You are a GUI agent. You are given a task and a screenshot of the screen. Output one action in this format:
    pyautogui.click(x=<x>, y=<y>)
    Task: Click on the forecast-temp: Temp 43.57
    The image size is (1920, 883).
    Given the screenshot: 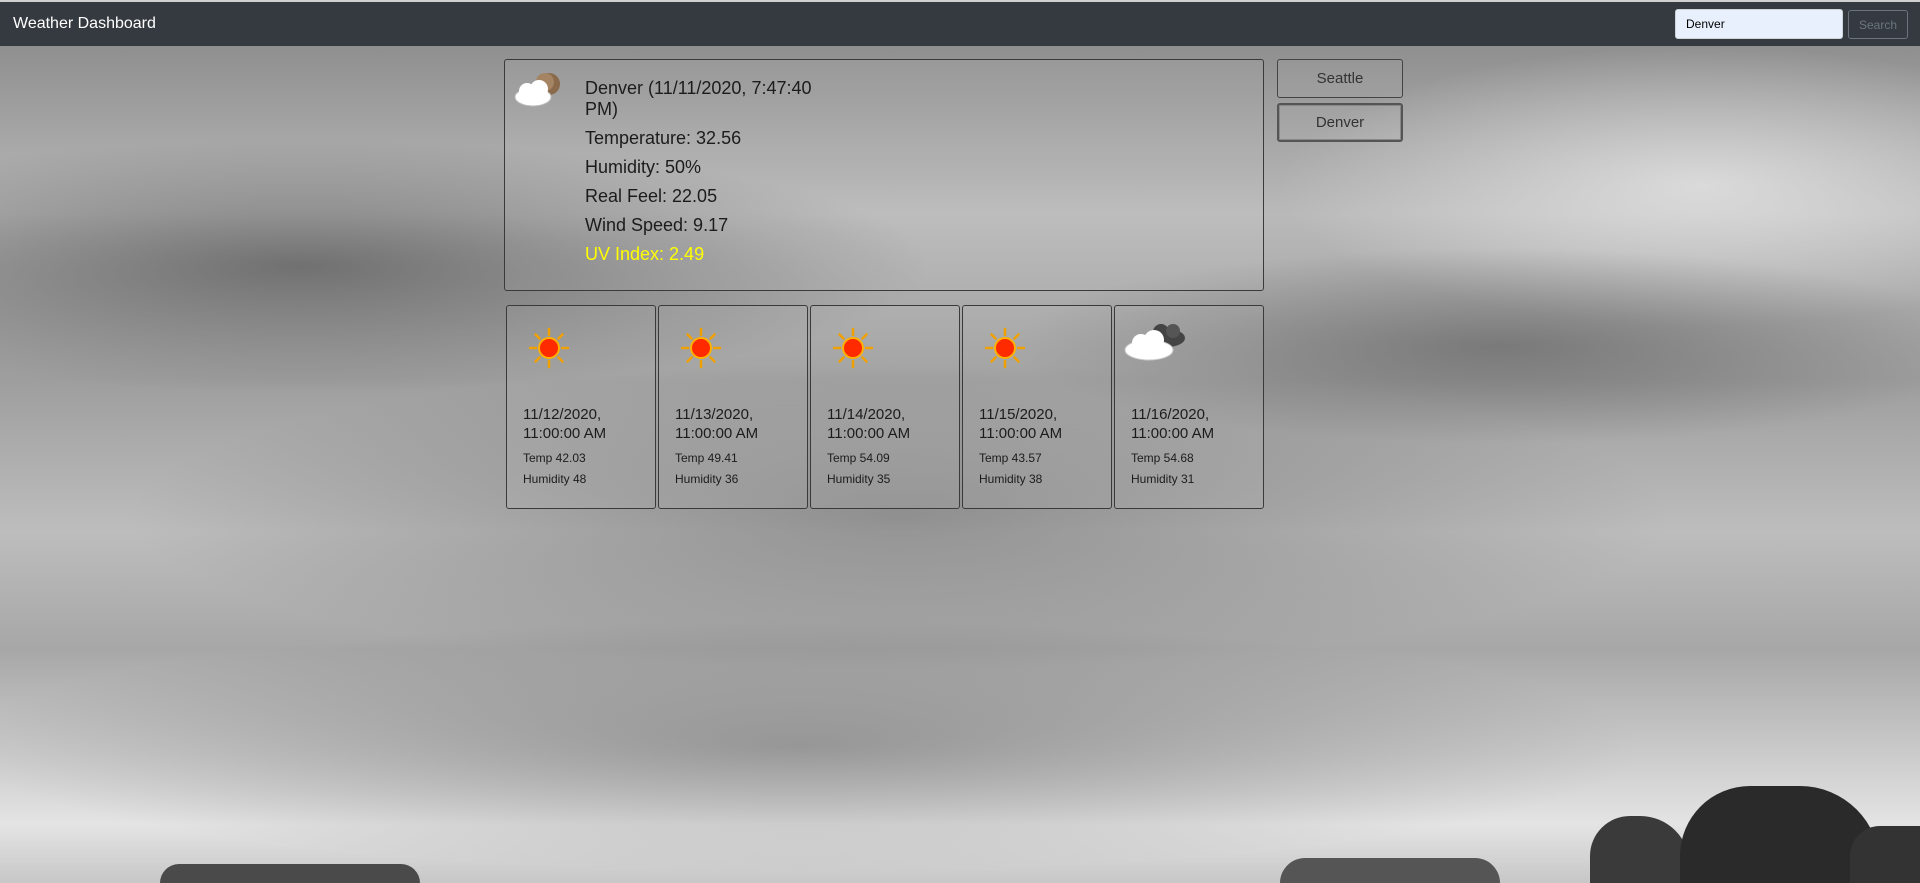 What is the action you would take?
    pyautogui.click(x=1010, y=458)
    